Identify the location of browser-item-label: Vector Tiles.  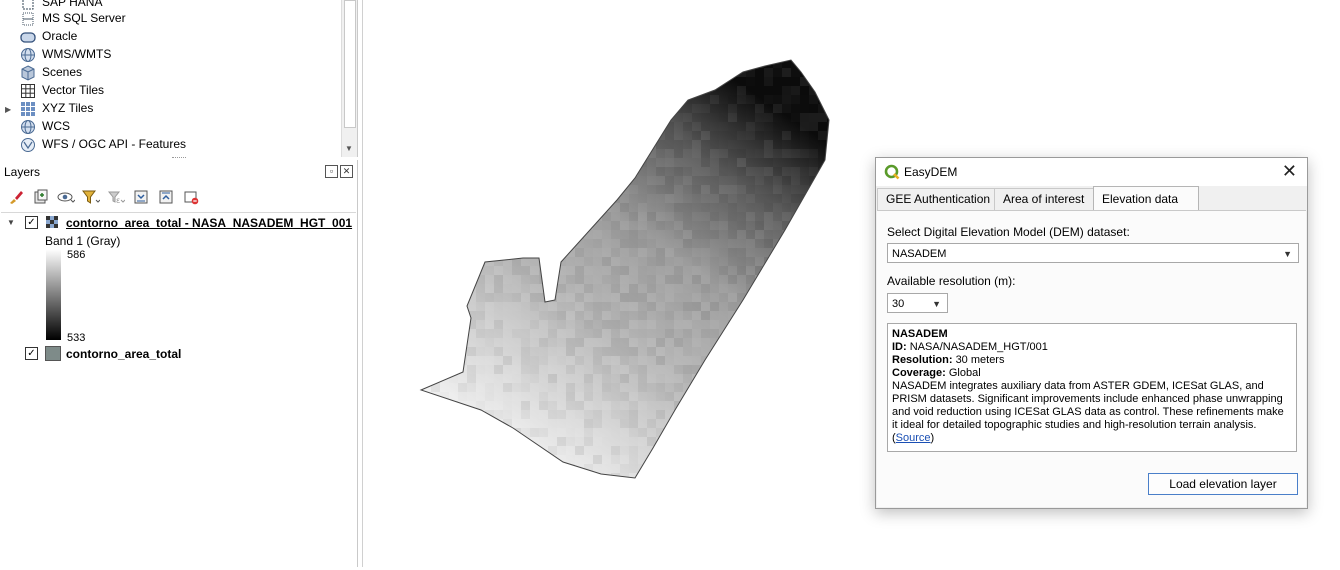
(73, 90).